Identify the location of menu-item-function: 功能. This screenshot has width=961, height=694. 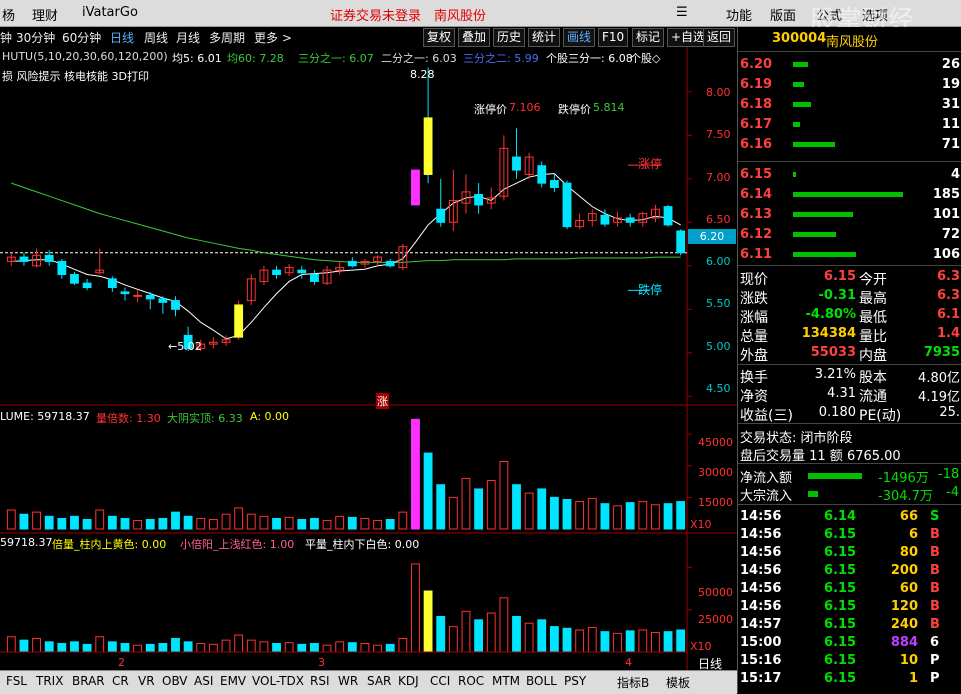
(739, 14).